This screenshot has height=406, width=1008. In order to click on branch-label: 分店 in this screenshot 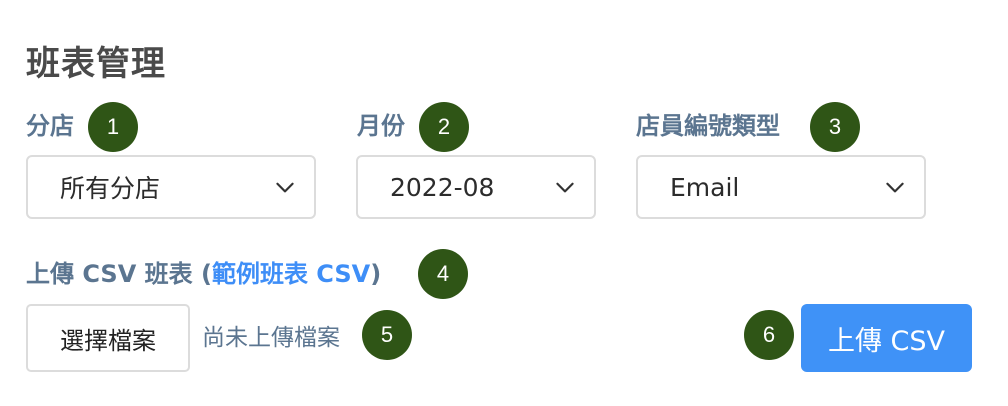, I will do `click(50, 126)`.